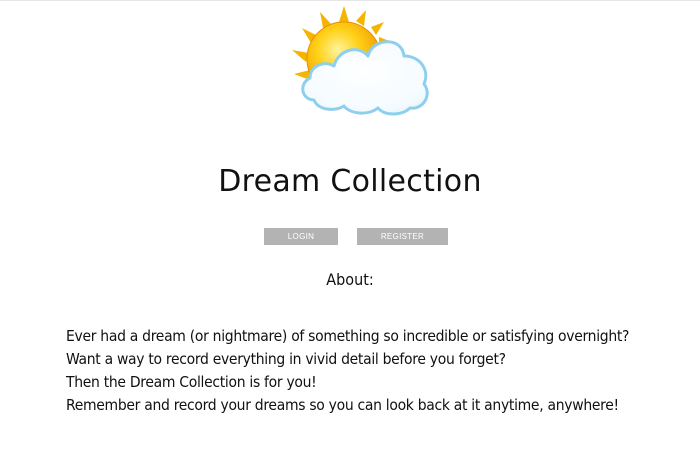 Image resolution: width=700 pixels, height=467 pixels. Describe the element at coordinates (350, 236) in the screenshot. I see `auth-buttons: LOGIN REGISTER` at that location.